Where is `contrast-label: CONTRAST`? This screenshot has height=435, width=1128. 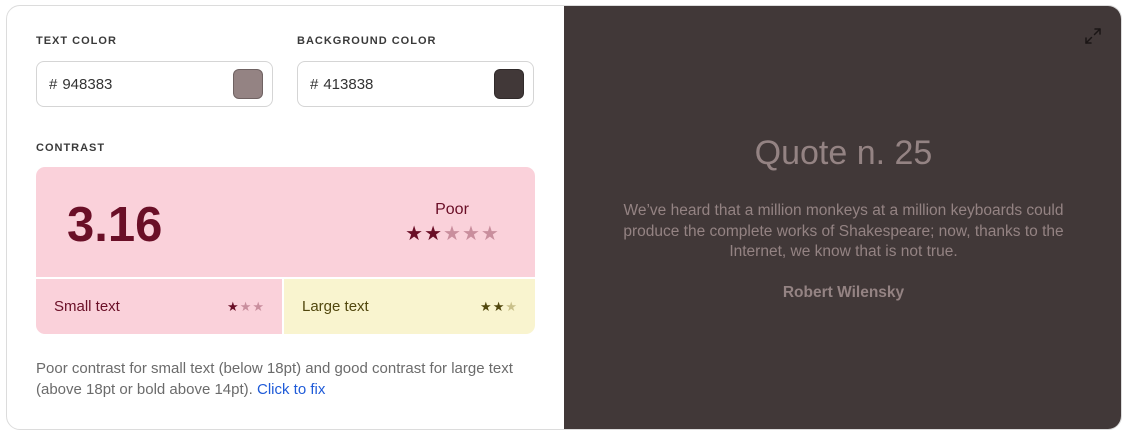
contrast-label: CONTRAST is located at coordinates (71, 148).